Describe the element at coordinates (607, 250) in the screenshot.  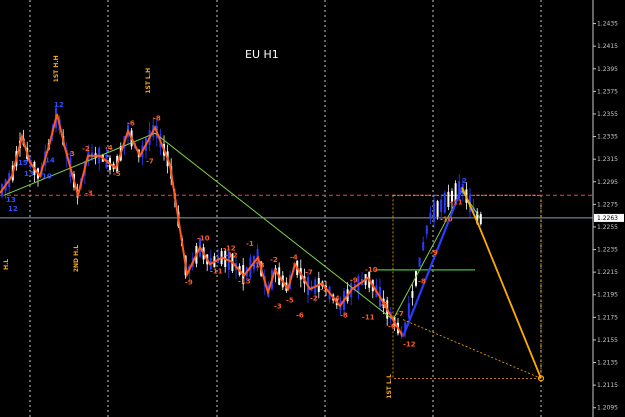
I see `price-tick-label: 1.2235` at that location.